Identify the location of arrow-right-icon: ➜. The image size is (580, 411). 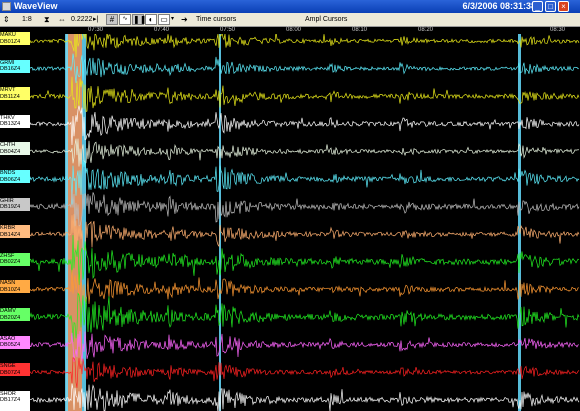
(184, 19).